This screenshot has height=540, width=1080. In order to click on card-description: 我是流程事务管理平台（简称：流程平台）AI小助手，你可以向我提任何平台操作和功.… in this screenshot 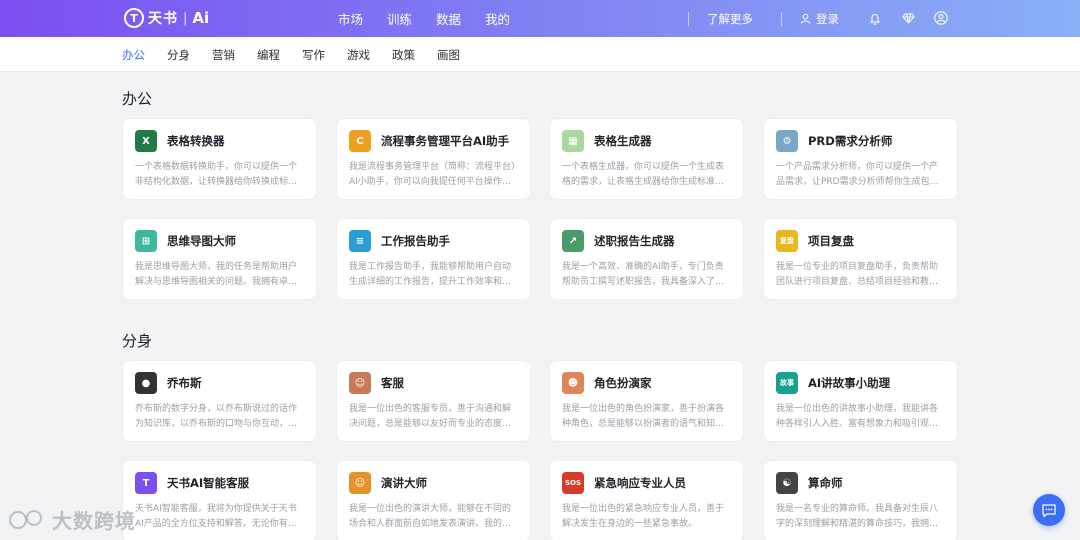, I will do `click(432, 174)`.